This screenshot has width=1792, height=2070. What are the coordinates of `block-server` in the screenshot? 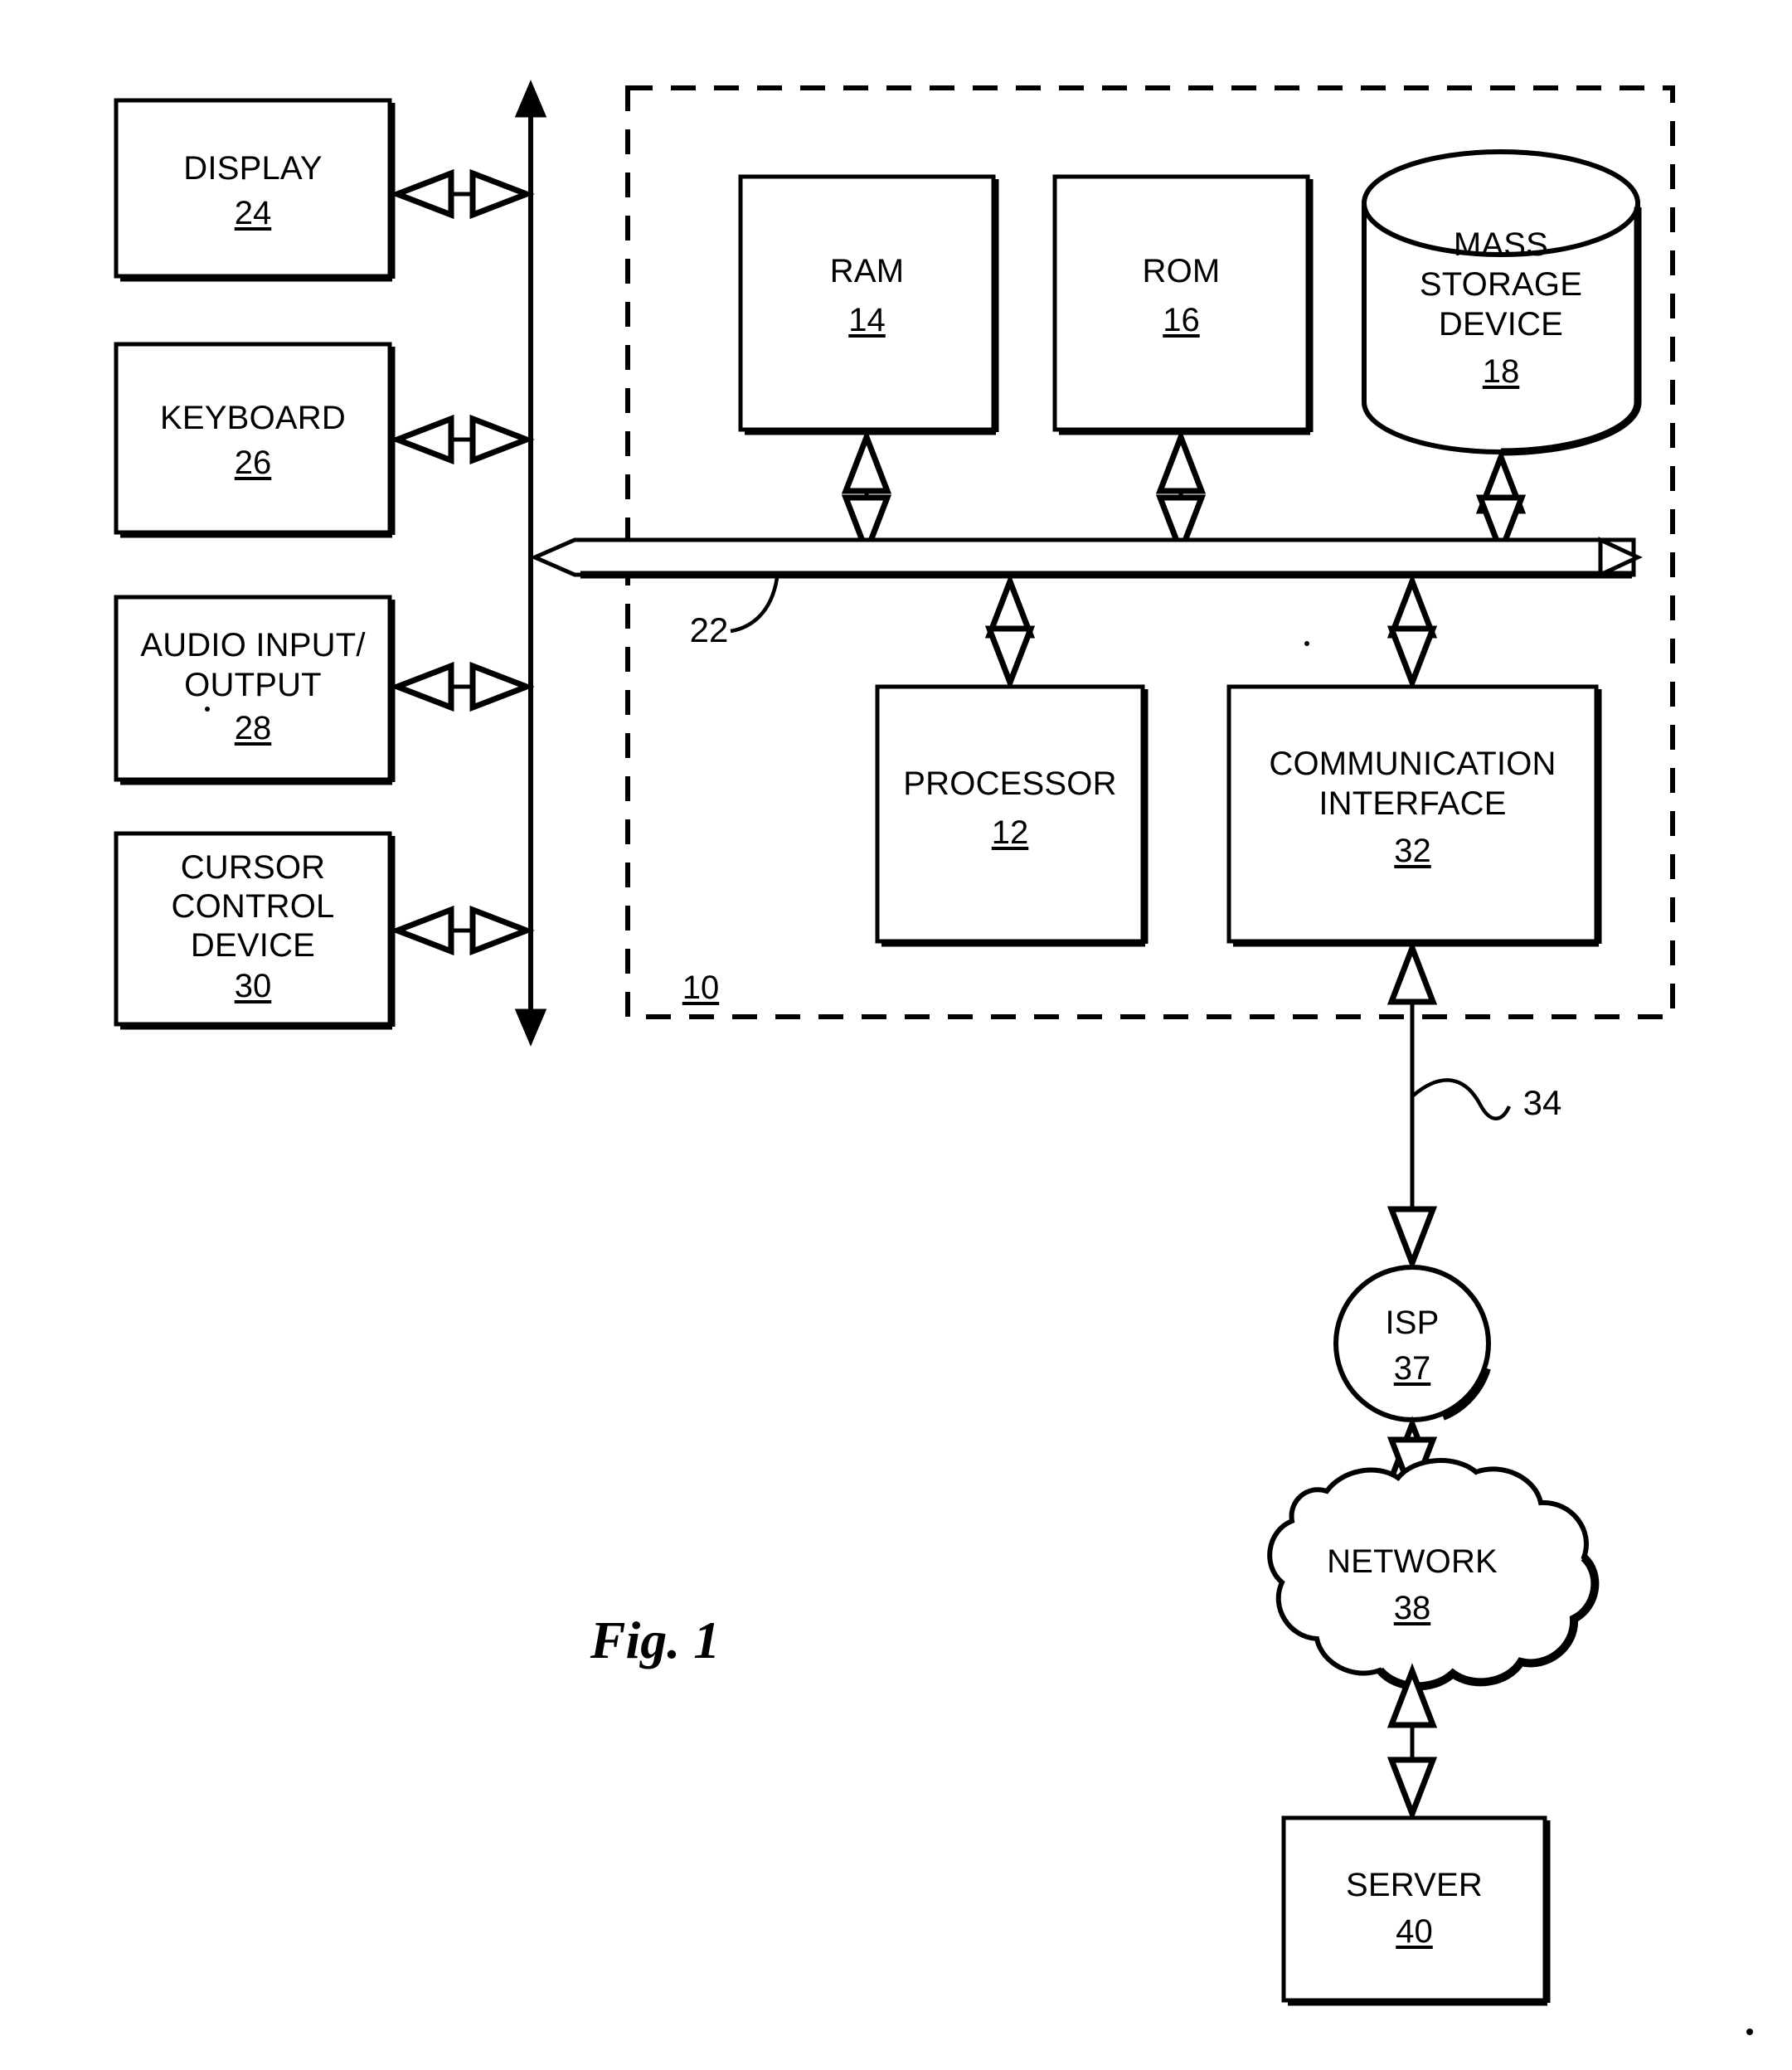 It's located at (1416, 1911).